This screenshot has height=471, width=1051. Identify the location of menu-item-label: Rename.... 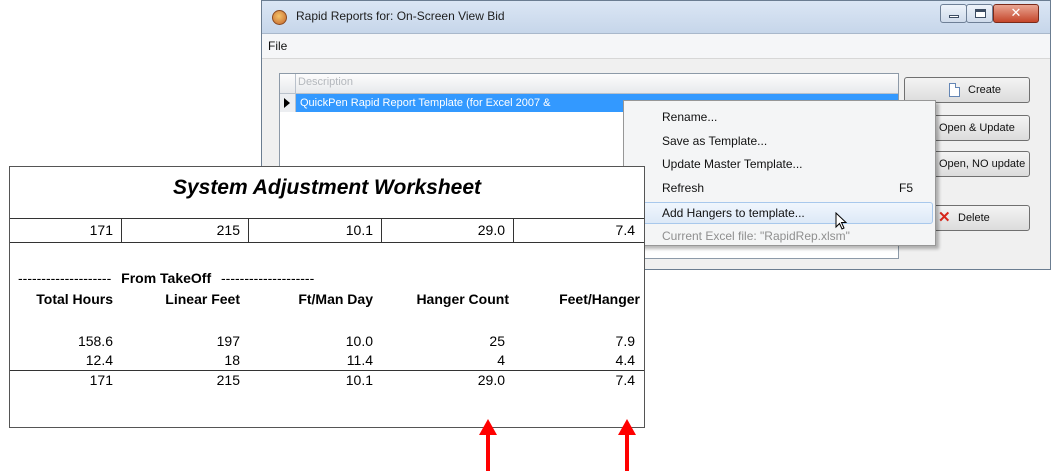
(690, 117).